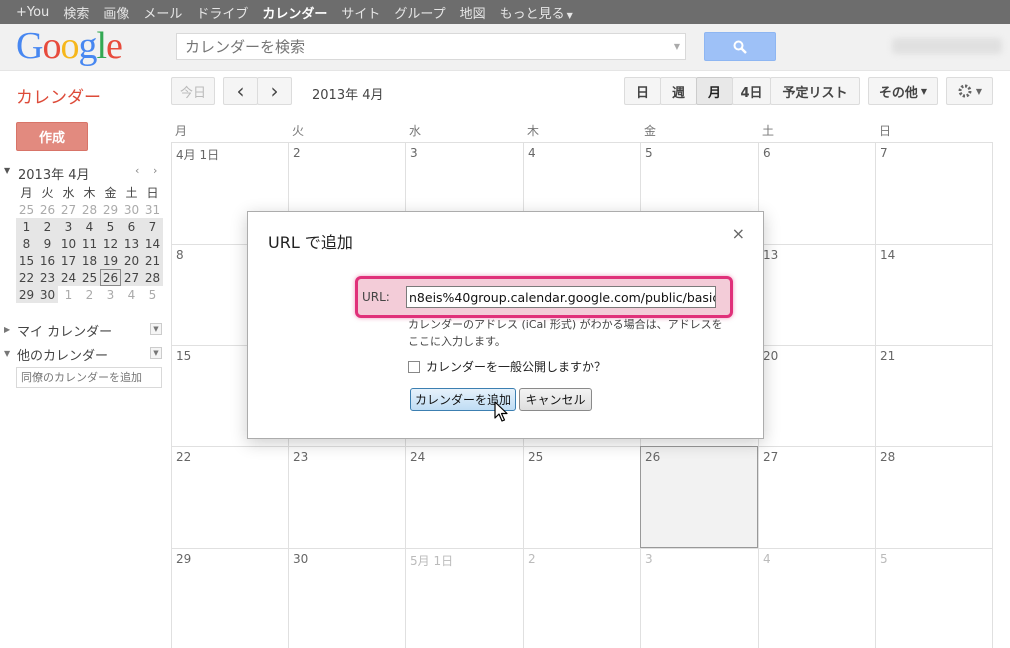 Image resolution: width=1010 pixels, height=648 pixels. What do you see at coordinates (649, 559) in the screenshot?
I see `day-number: 3` at bounding box center [649, 559].